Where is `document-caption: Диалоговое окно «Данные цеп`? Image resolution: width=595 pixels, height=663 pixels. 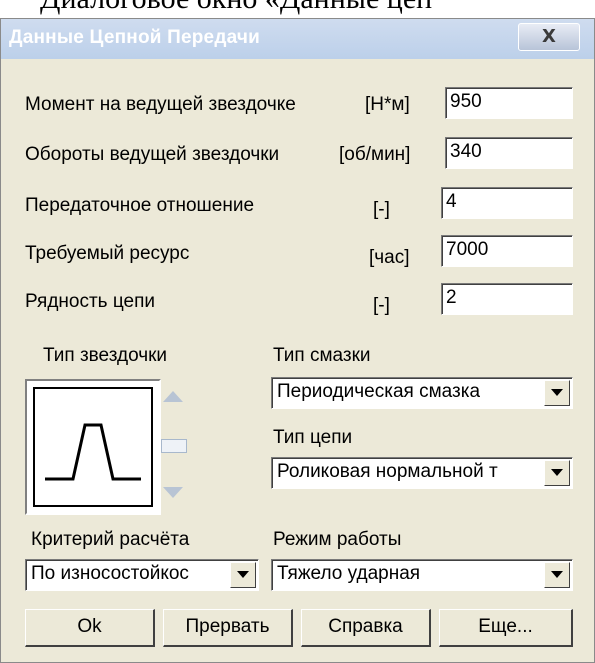
document-caption: Диалоговое окно «Данные цеп is located at coordinates (297, 9).